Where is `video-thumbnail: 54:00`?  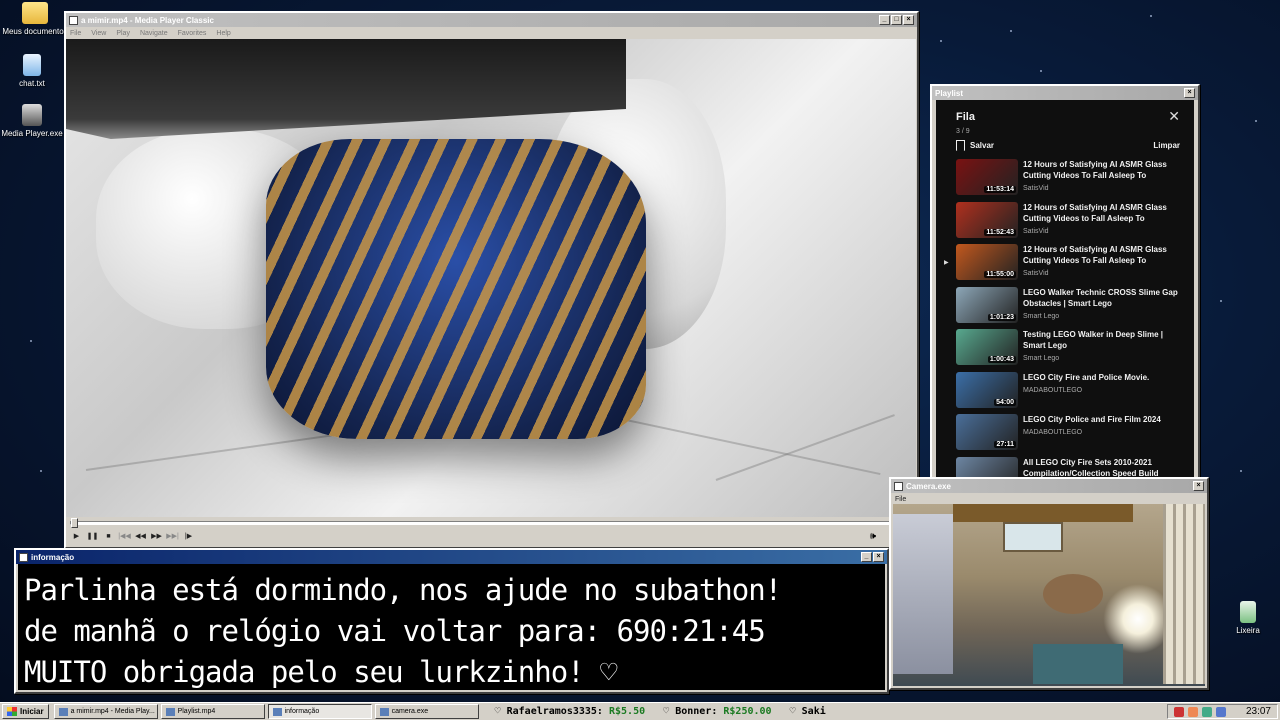
video-thumbnail: 54:00 is located at coordinates (987, 389).